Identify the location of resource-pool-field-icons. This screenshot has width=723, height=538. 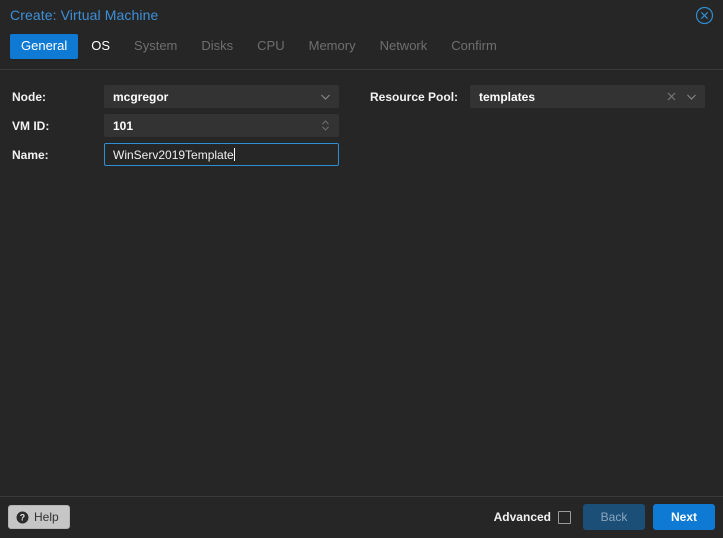
(684, 96).